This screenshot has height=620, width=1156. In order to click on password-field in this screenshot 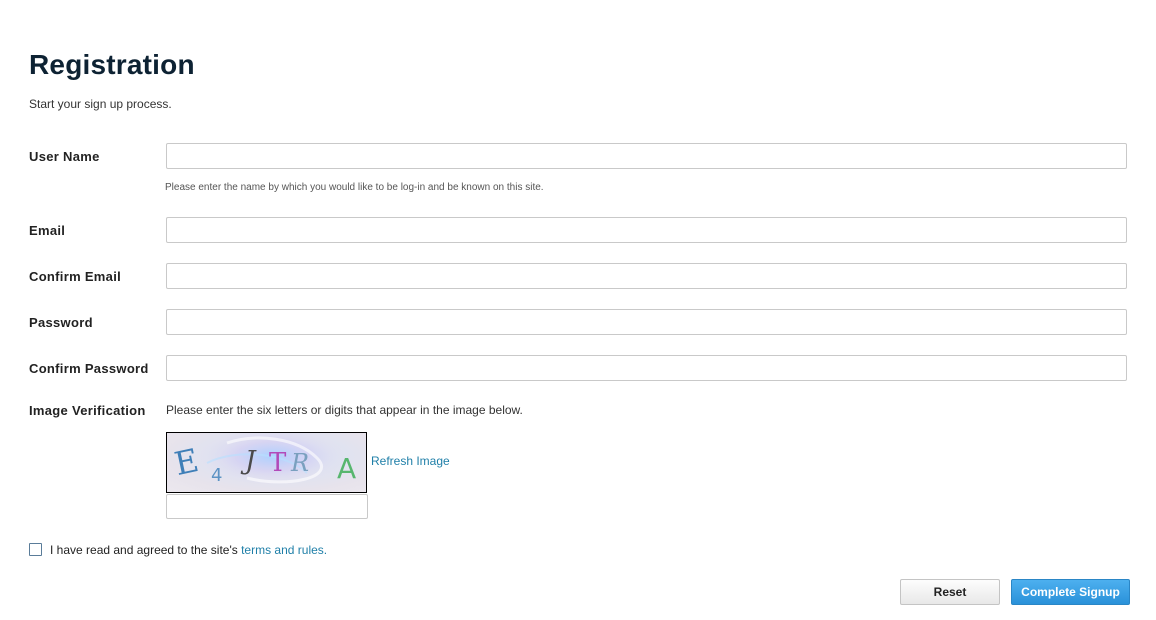, I will do `click(646, 322)`.